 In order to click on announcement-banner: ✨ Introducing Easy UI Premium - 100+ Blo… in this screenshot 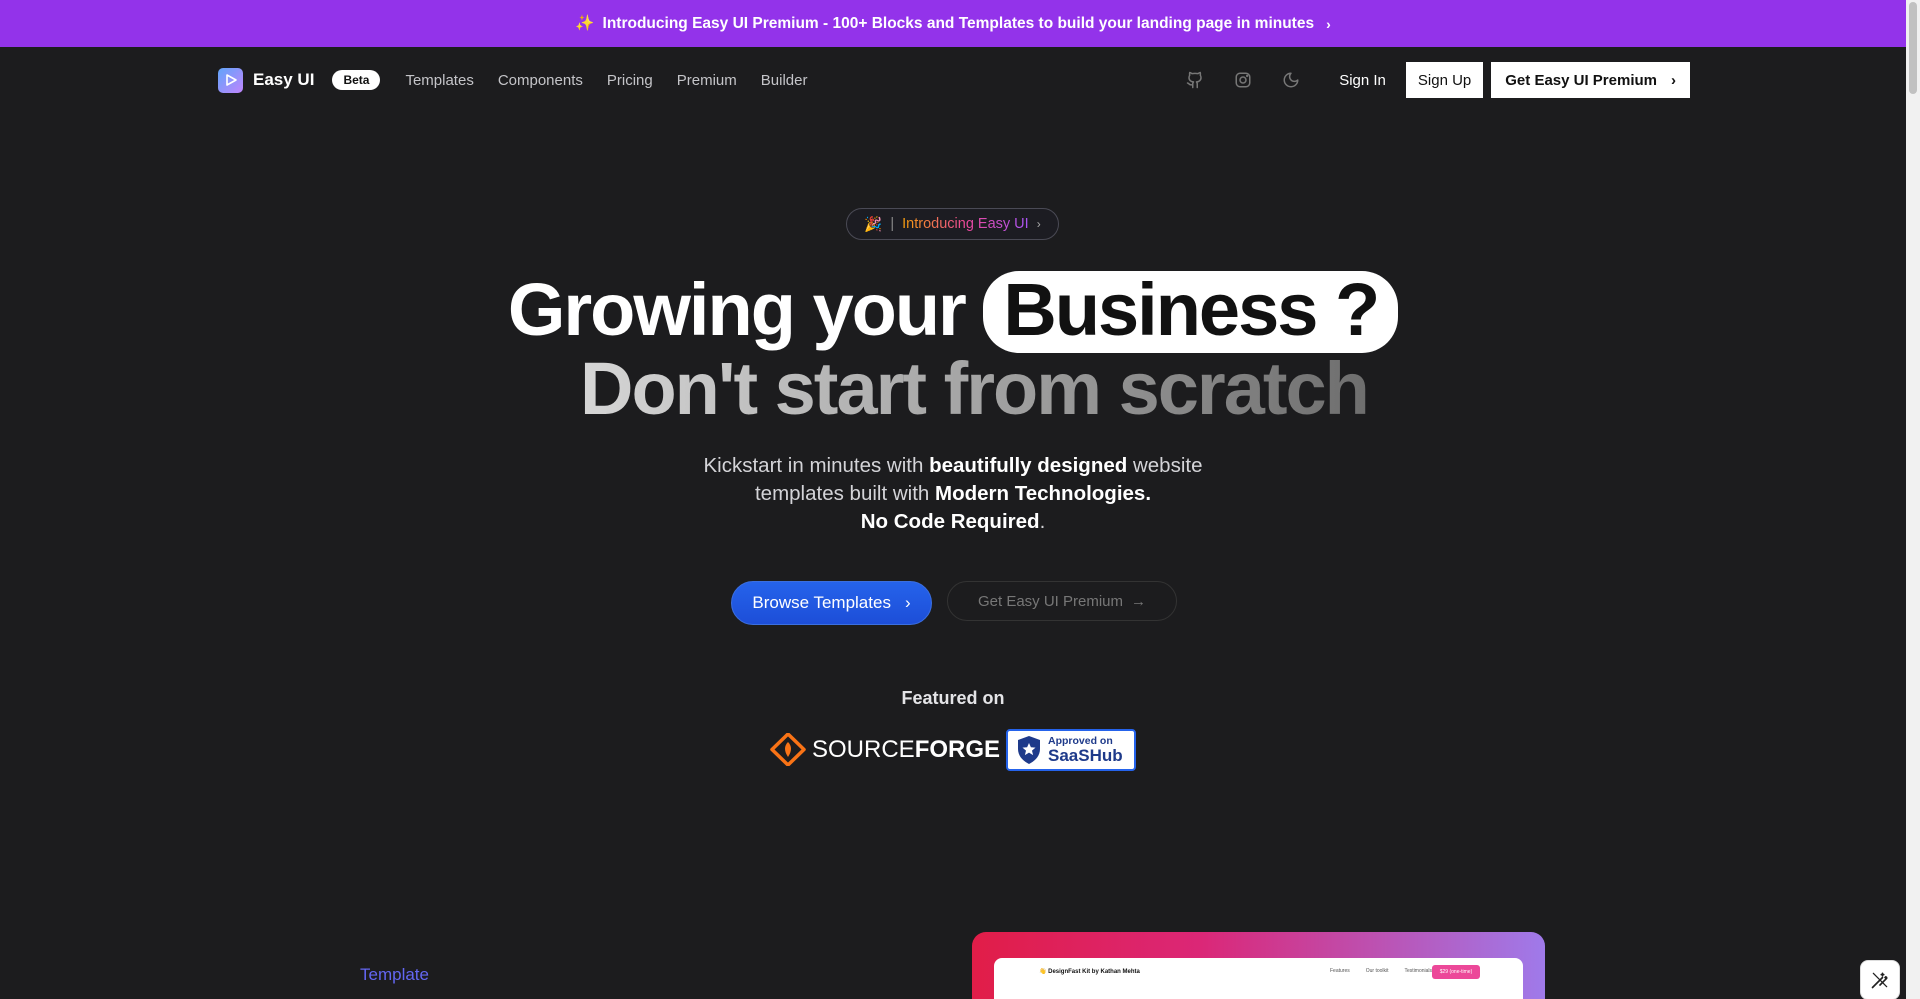, I will do `click(953, 23)`.